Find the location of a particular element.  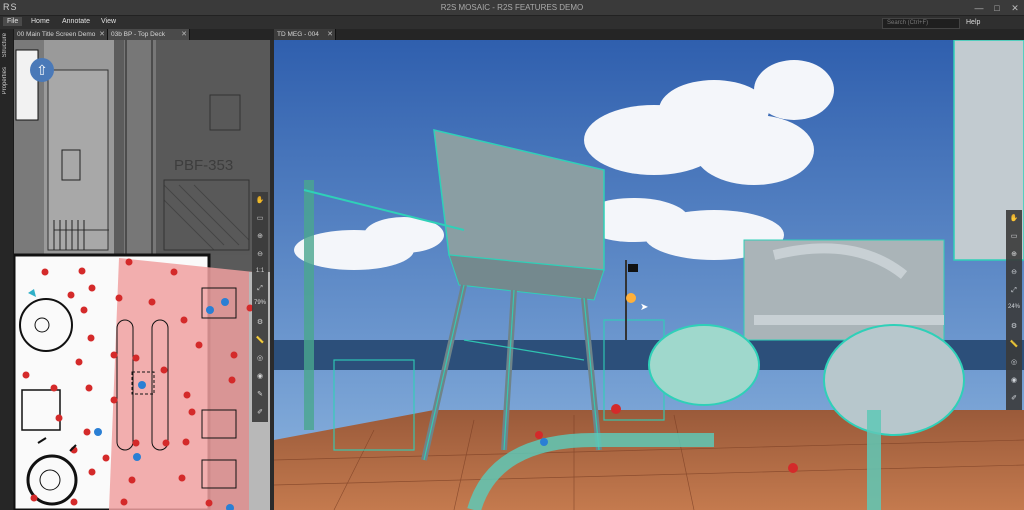

side-panel: Structure Properties is located at coordinates (7, 269).